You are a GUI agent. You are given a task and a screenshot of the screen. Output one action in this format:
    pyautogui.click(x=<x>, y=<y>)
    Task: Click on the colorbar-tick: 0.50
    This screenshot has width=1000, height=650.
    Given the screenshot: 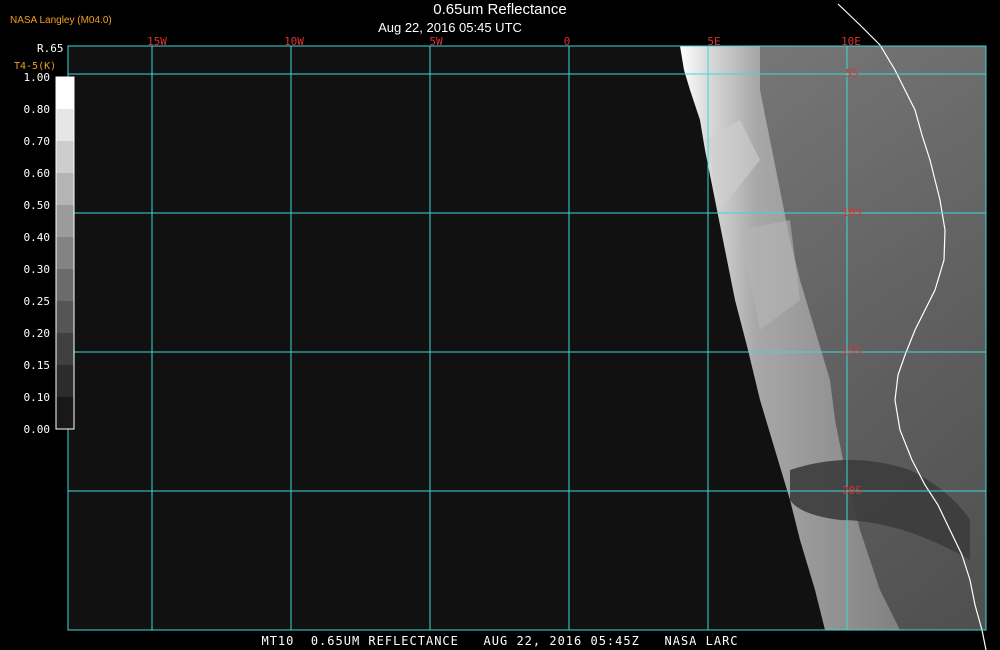 What is the action you would take?
    pyautogui.click(x=37, y=205)
    